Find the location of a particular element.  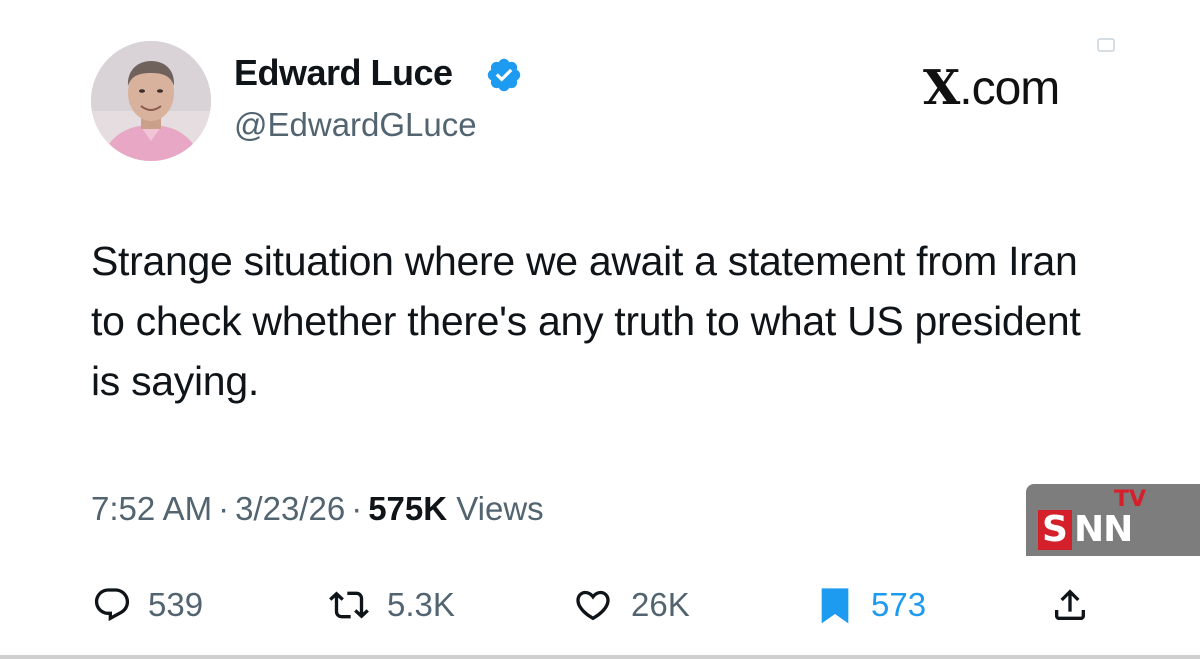

avatar is located at coordinates (151, 101).